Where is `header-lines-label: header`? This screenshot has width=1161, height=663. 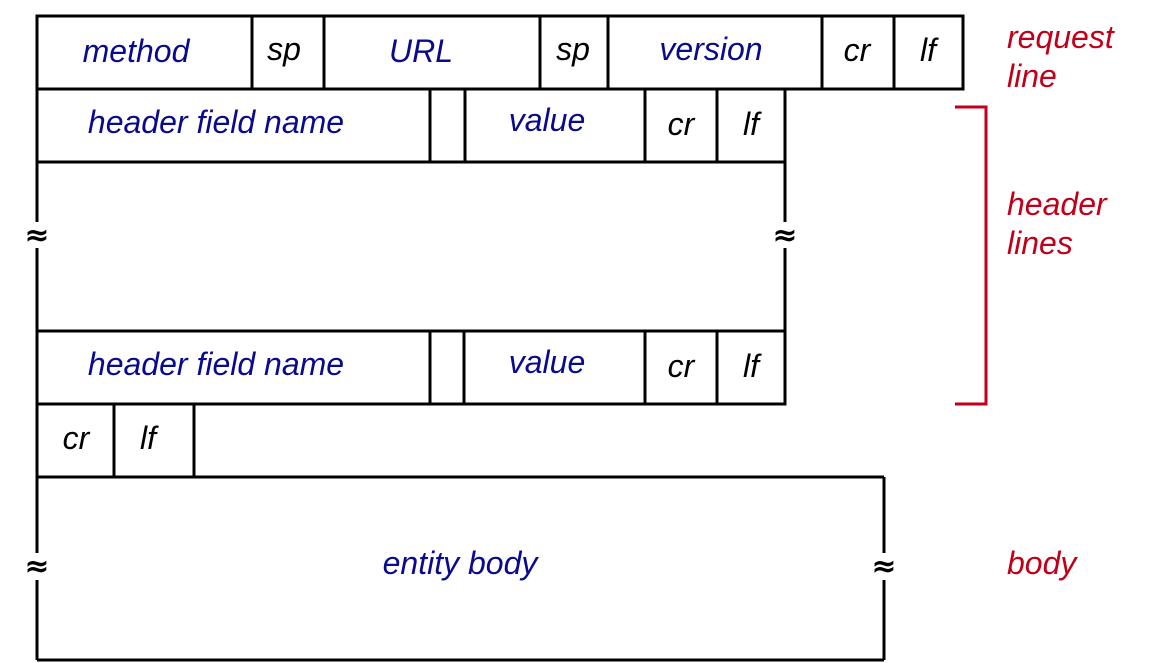
header-lines-label: header is located at coordinates (1057, 204).